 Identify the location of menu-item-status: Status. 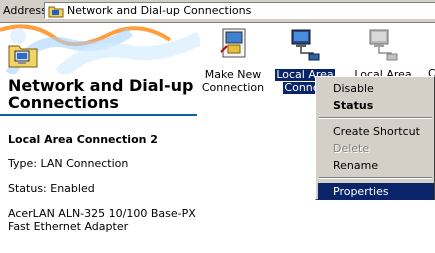
(376, 105).